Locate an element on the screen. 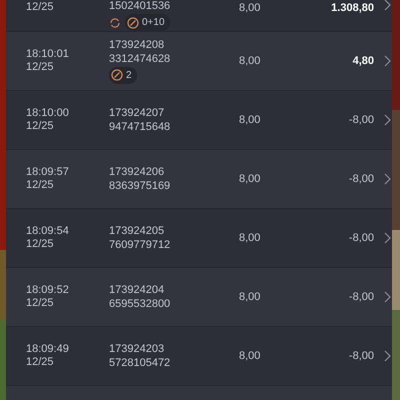  bonus-badge: 2 is located at coordinates (123, 75).